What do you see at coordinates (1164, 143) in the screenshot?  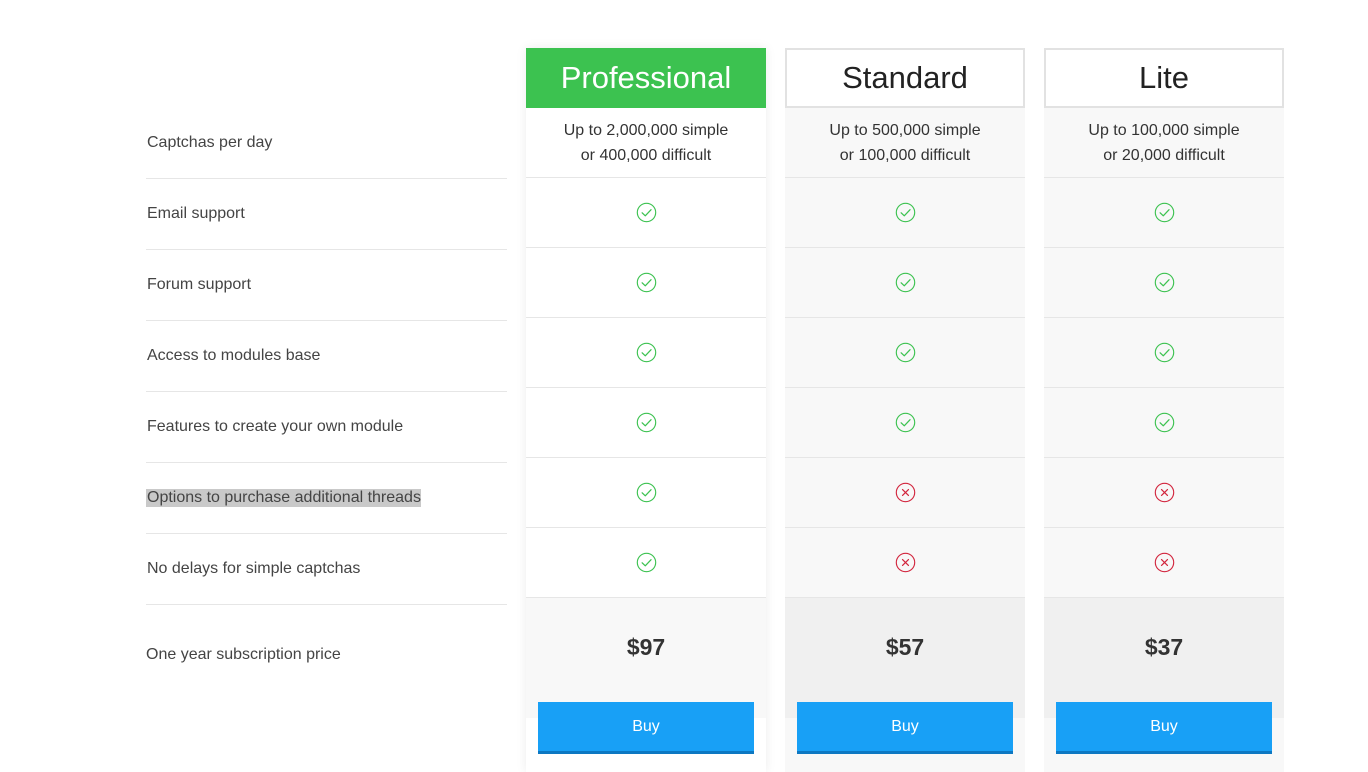 I see `captchas-cell: Up to 100,000 simple or 20,000 difficult` at bounding box center [1164, 143].